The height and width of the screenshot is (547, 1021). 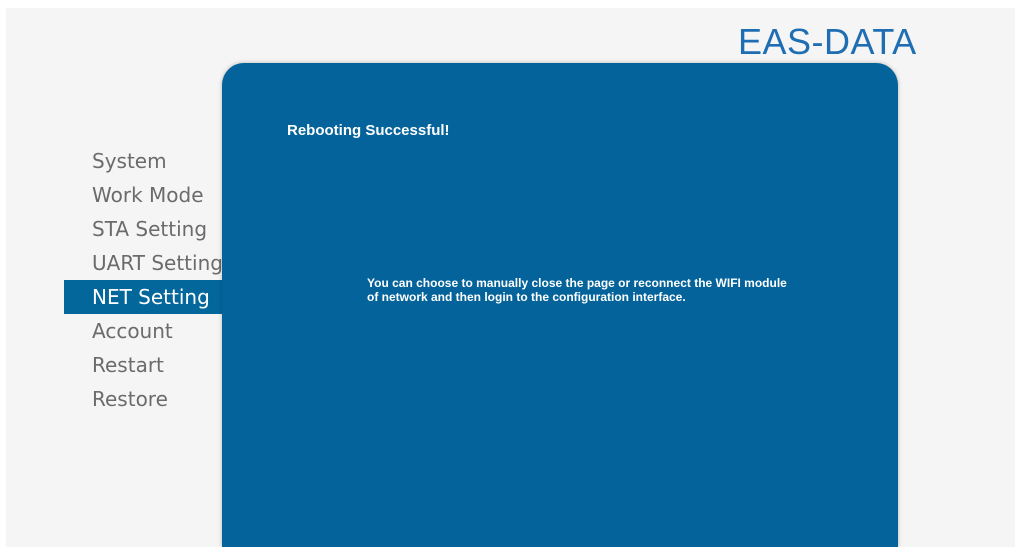 What do you see at coordinates (143, 331) in the screenshot?
I see `sidebar-item-account: Account` at bounding box center [143, 331].